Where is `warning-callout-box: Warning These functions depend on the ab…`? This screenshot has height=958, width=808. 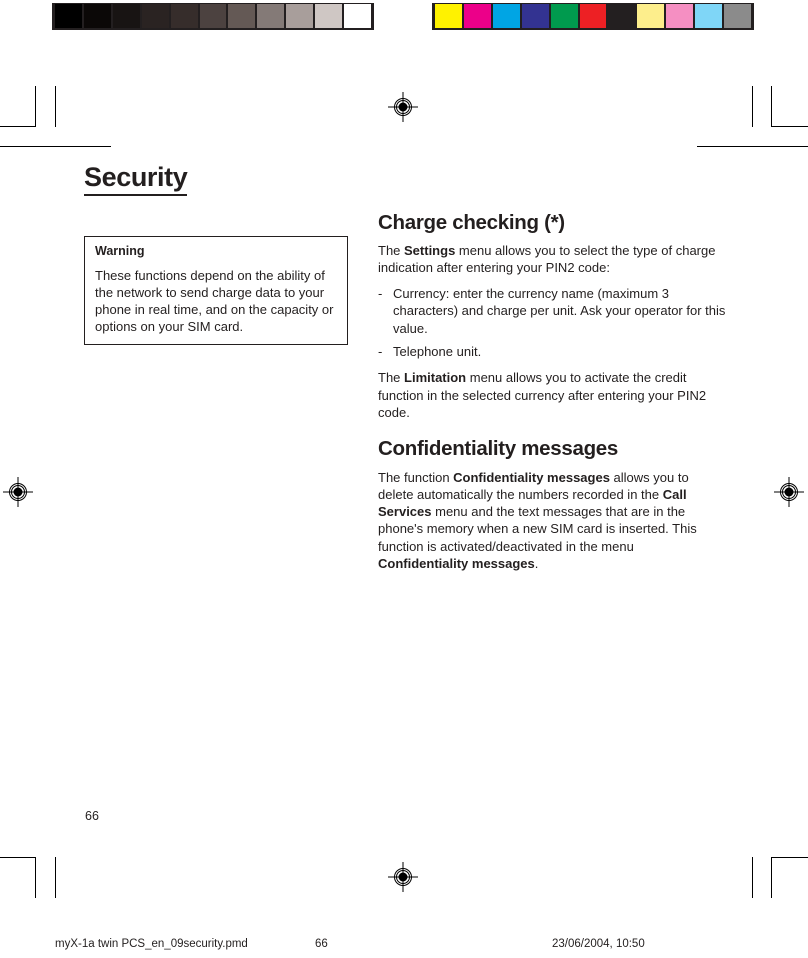
warning-callout-box: Warning These functions depend on the ab… is located at coordinates (216, 291).